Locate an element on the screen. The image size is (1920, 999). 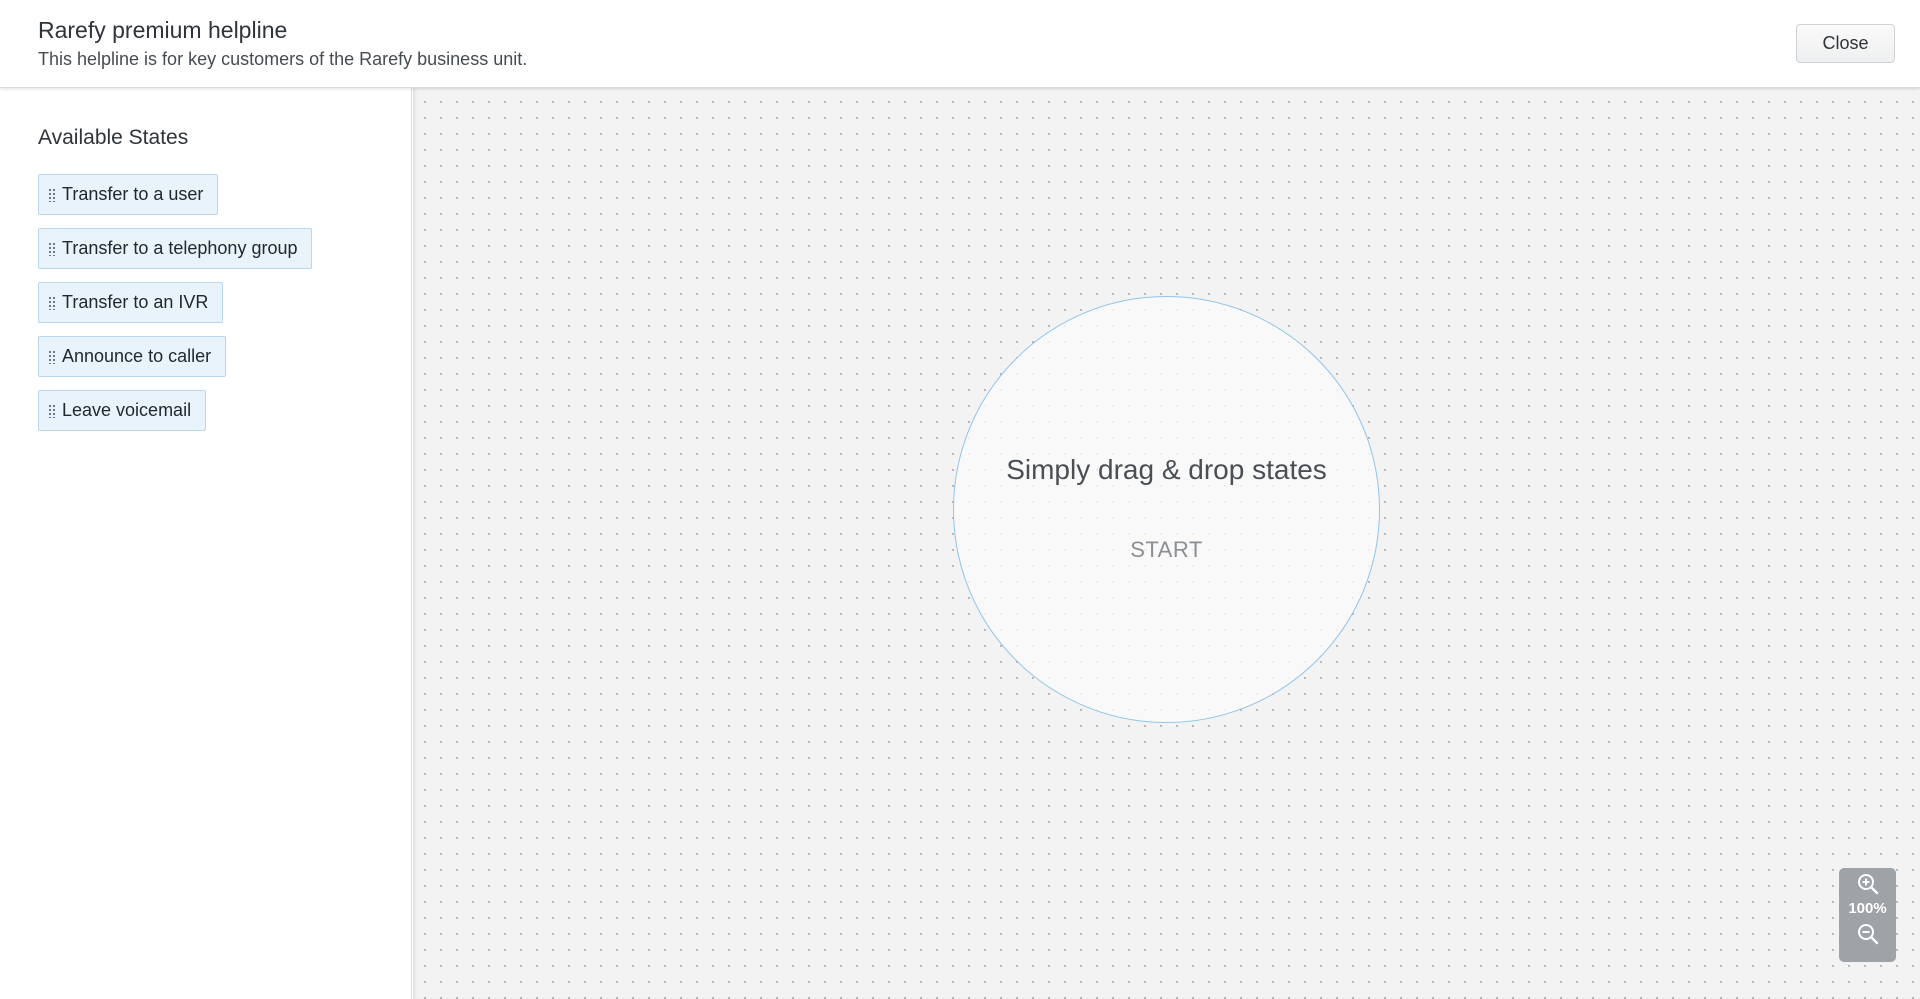
zoom-out-icon is located at coordinates (1867, 934).